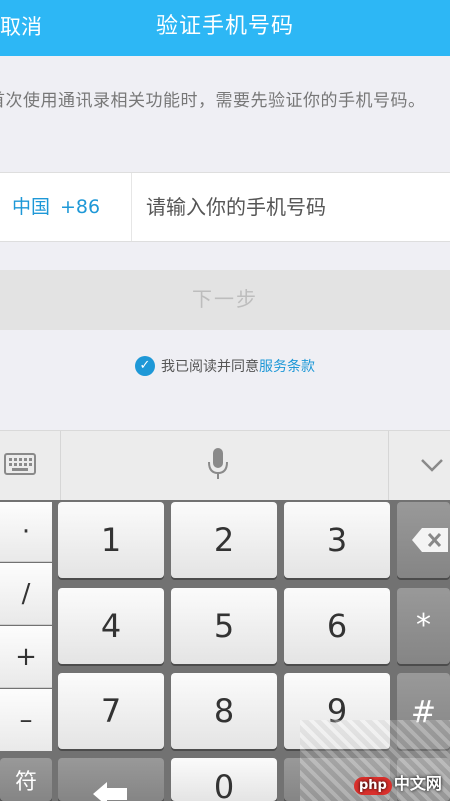 The image size is (450, 801). What do you see at coordinates (429, 540) in the screenshot?
I see `backspace-icon` at bounding box center [429, 540].